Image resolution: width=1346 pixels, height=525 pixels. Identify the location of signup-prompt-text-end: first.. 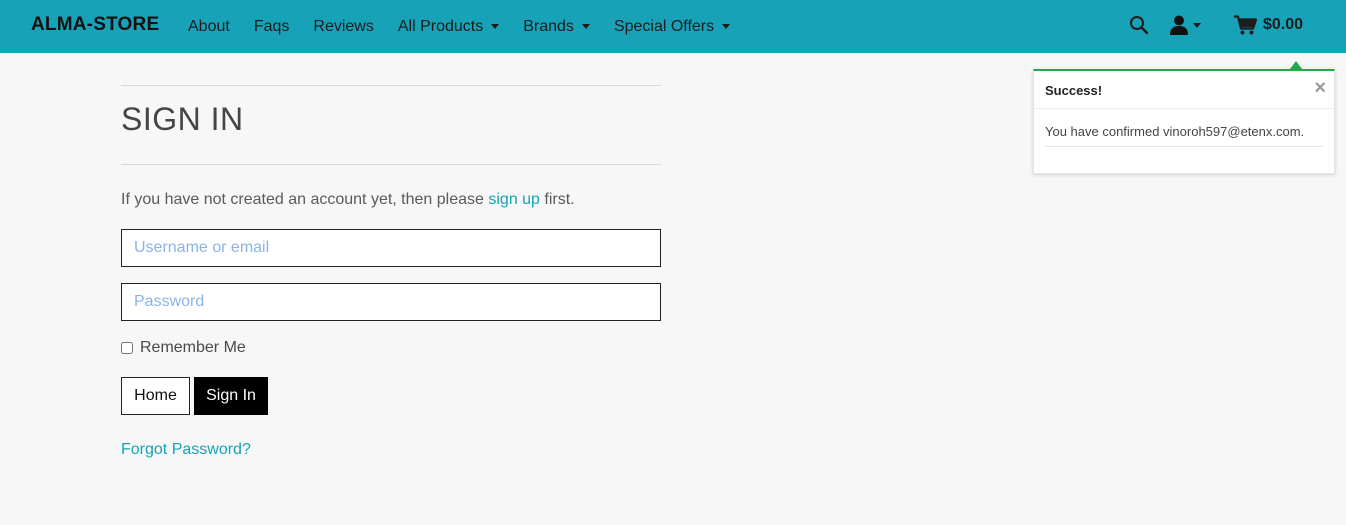
(557, 199).